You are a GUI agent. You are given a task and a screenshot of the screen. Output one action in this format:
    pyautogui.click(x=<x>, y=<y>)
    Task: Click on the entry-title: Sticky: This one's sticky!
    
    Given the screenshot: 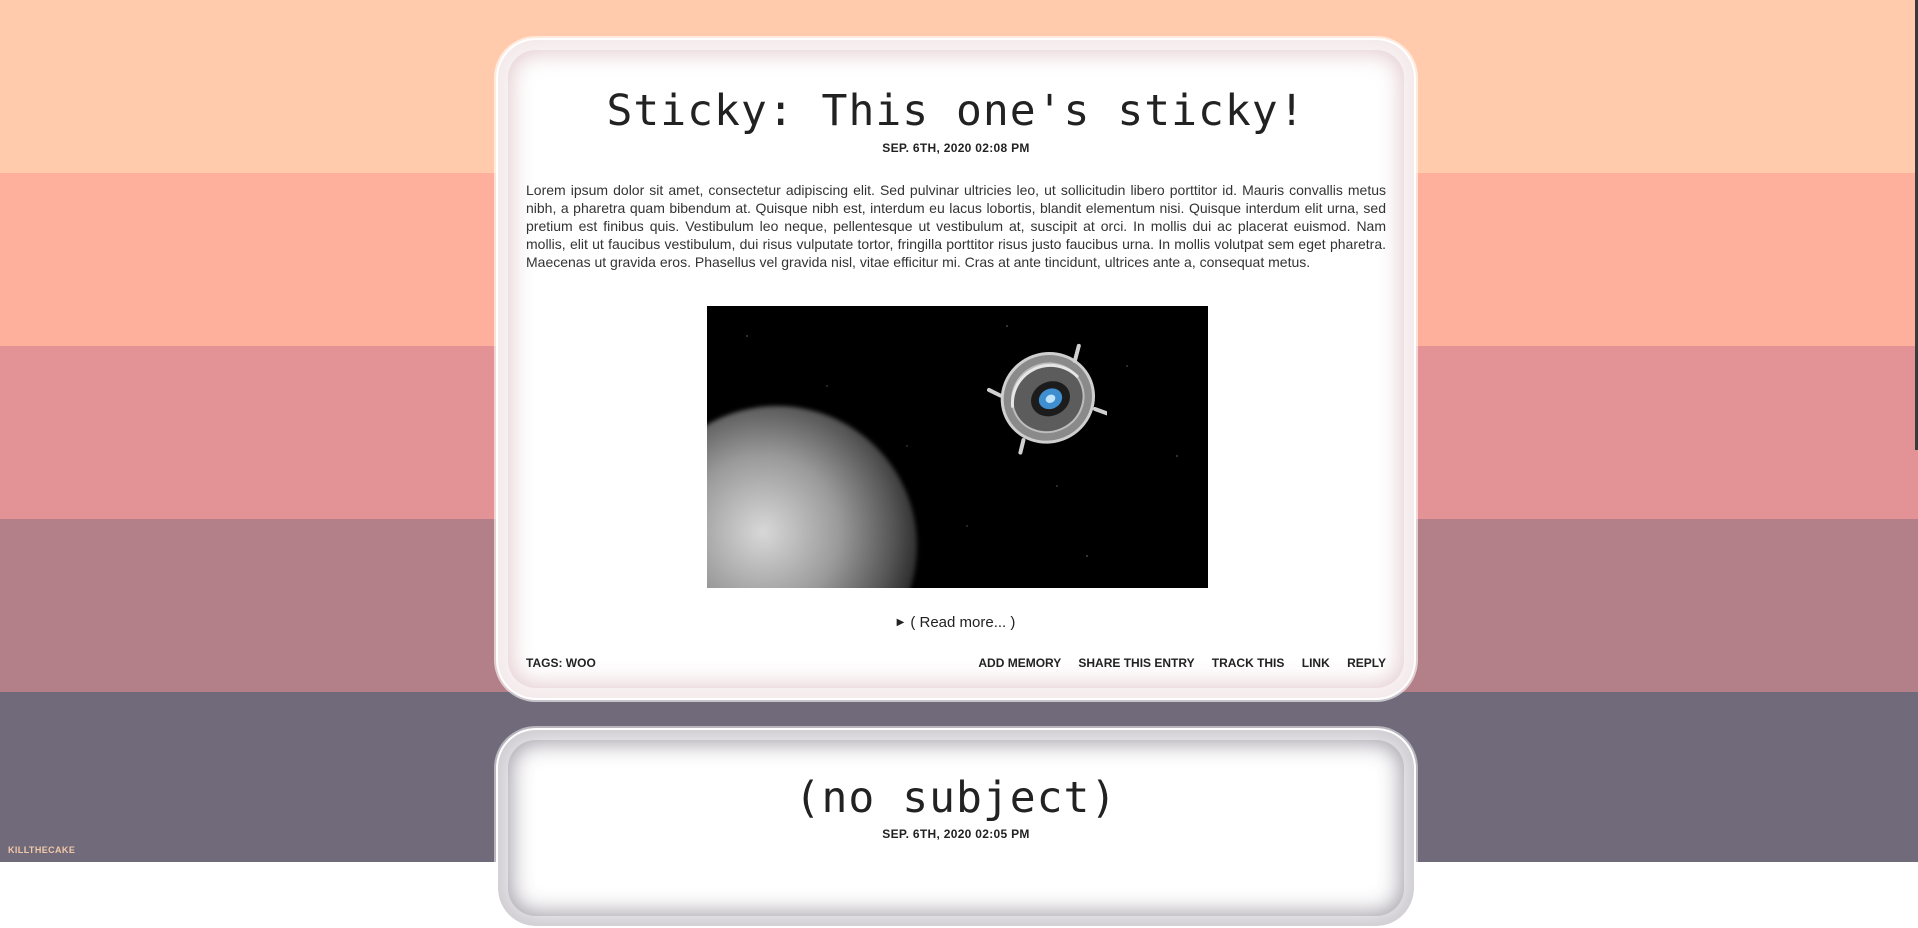 What is the action you would take?
    pyautogui.click(x=956, y=111)
    